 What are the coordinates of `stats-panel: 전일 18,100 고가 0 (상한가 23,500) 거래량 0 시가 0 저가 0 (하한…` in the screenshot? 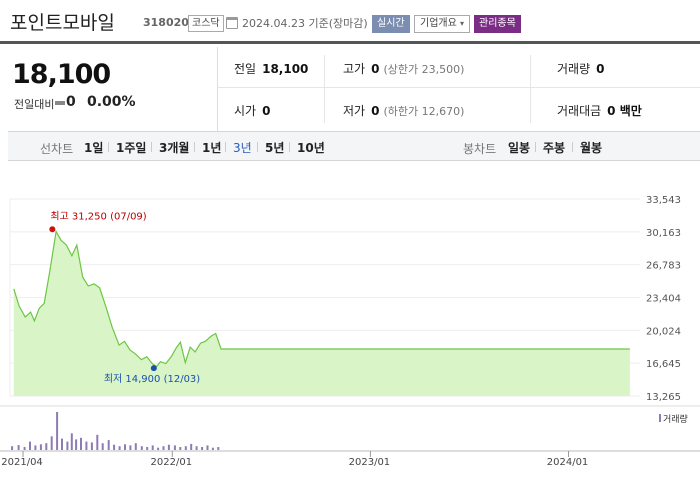 It's located at (459, 89).